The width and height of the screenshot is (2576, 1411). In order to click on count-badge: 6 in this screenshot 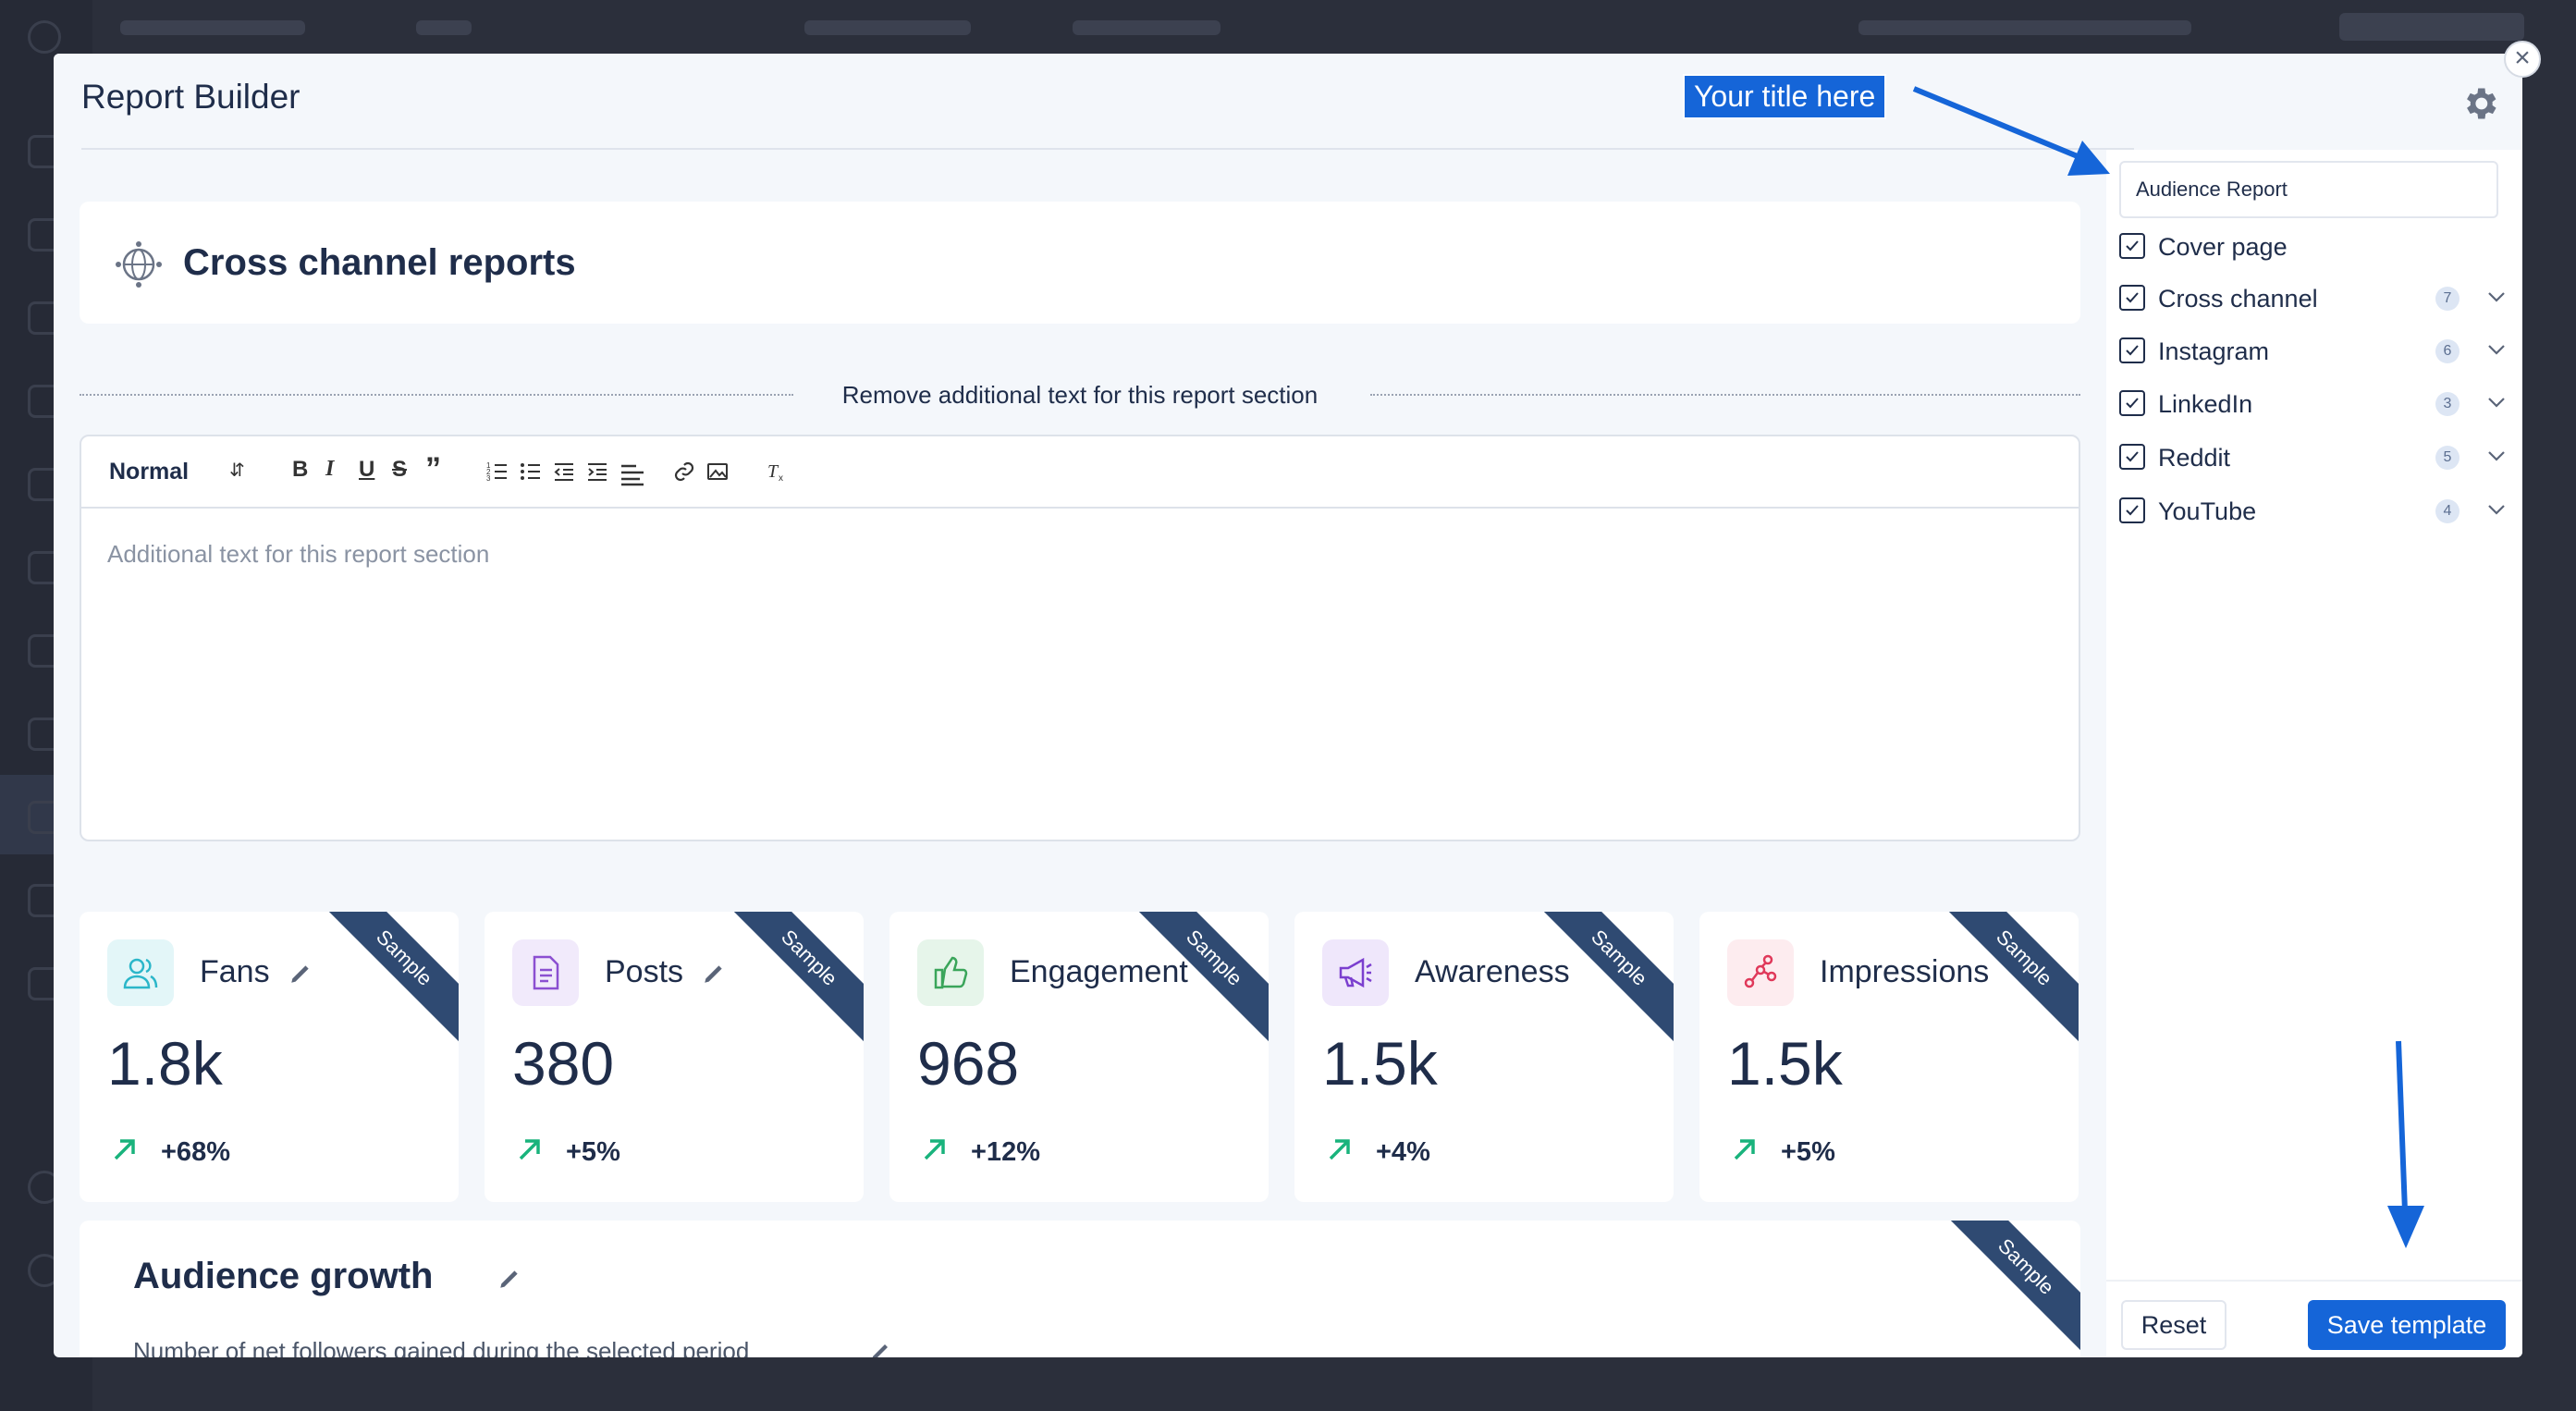, I will do `click(2447, 351)`.